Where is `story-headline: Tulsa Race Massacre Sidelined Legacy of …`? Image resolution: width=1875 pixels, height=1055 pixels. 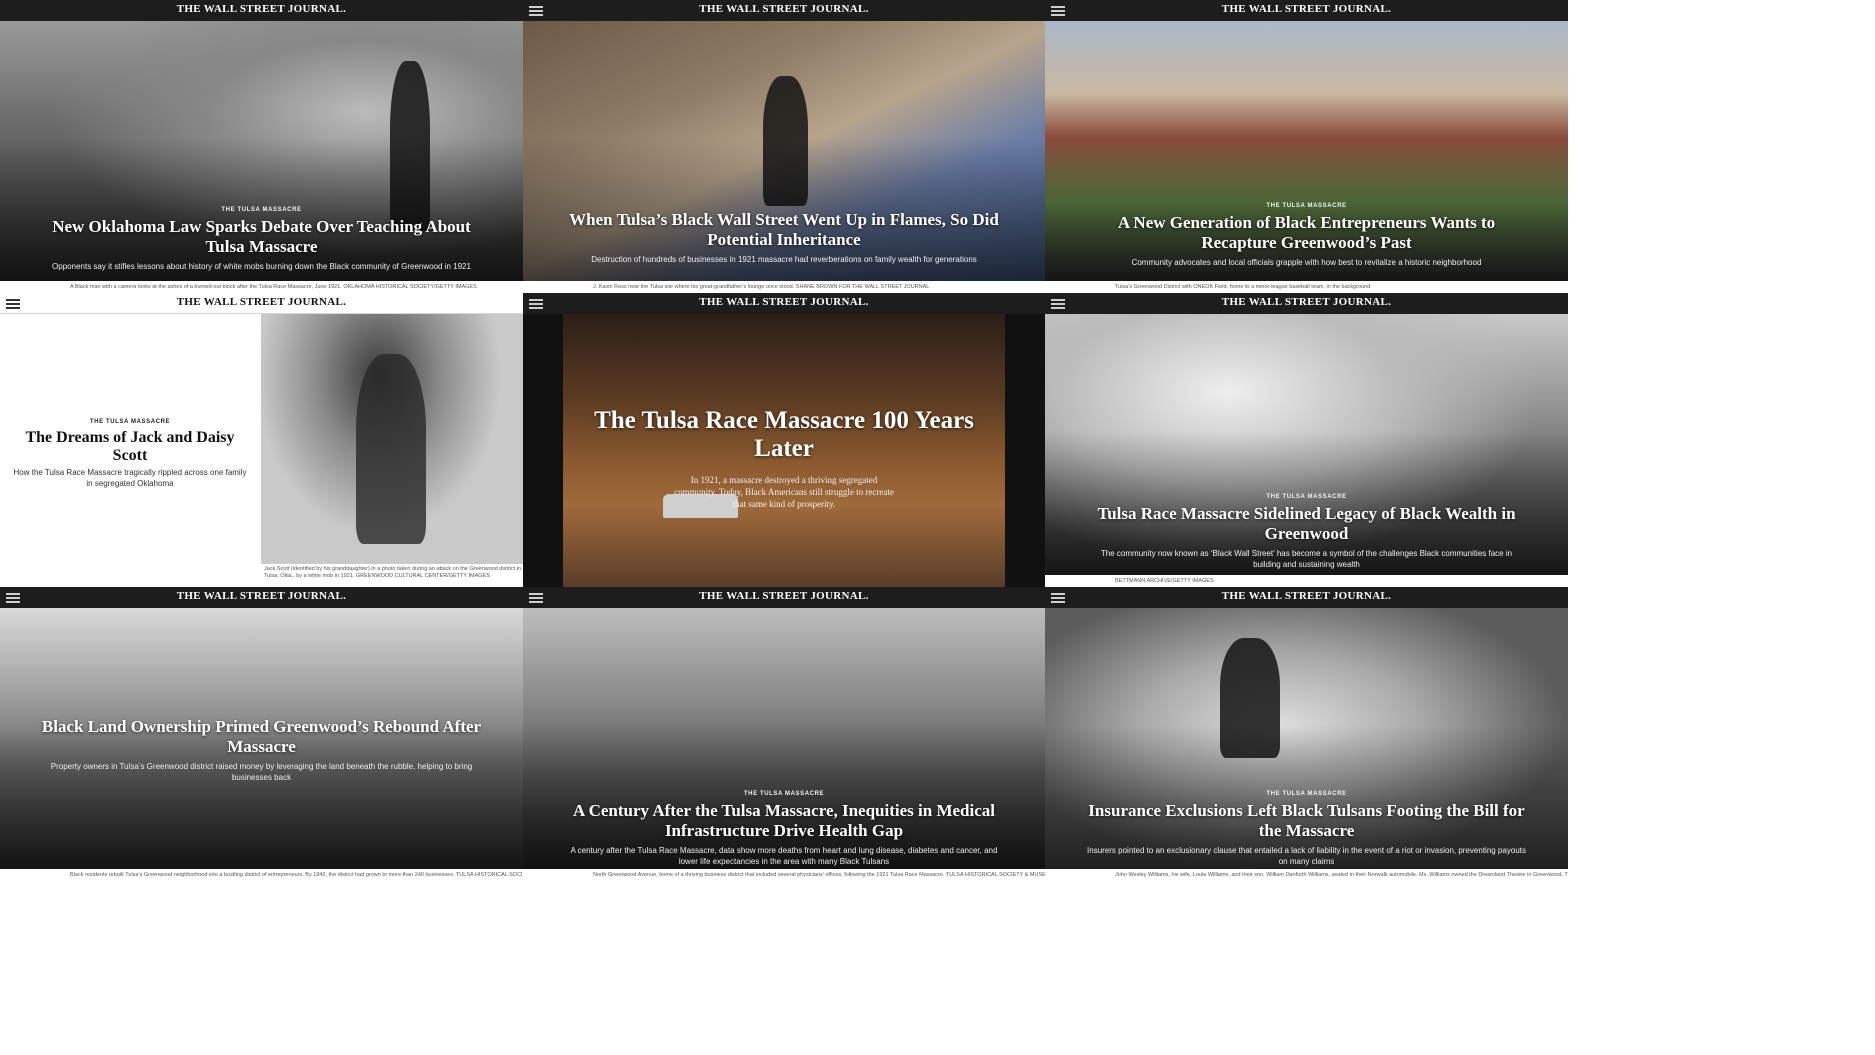 story-headline: Tulsa Race Massacre Sidelined Legacy of … is located at coordinates (1306, 523).